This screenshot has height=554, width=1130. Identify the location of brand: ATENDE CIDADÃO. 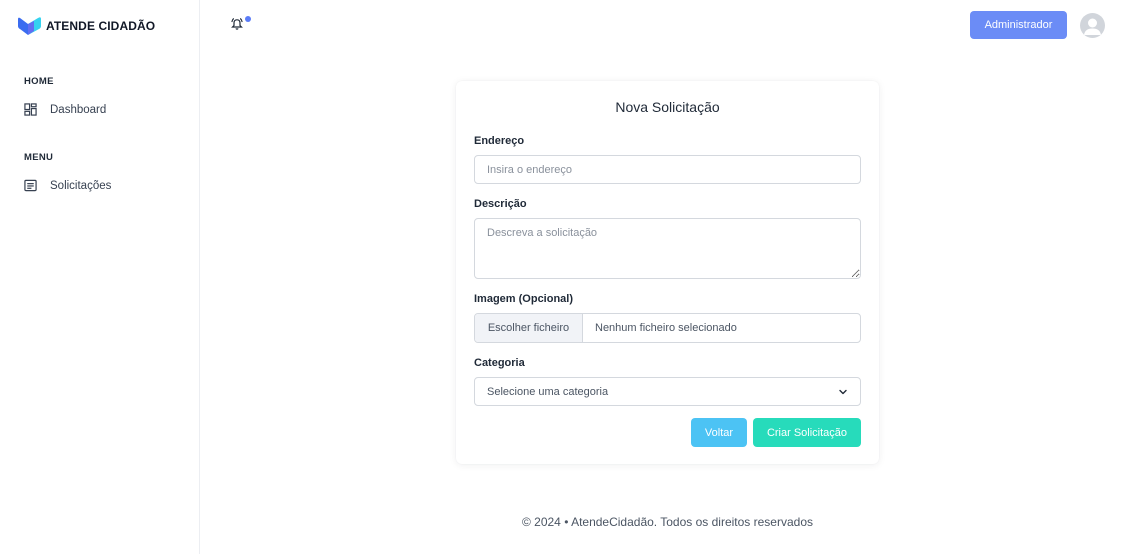
(86, 26).